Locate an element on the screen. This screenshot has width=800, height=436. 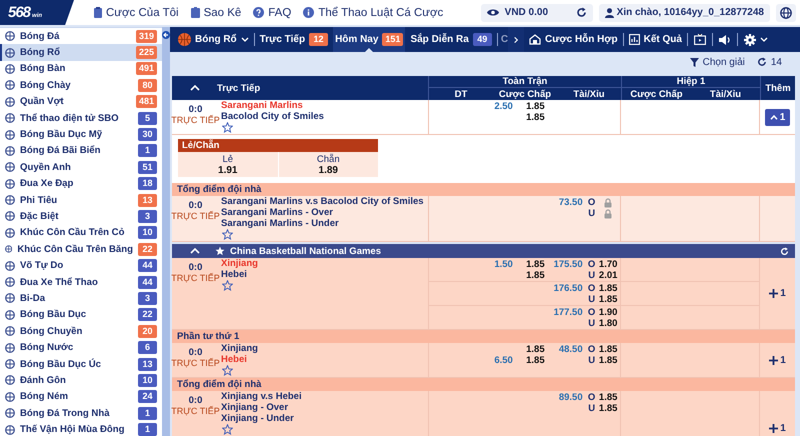
sport-dropdown: Bóng Rổ is located at coordinates (213, 39).